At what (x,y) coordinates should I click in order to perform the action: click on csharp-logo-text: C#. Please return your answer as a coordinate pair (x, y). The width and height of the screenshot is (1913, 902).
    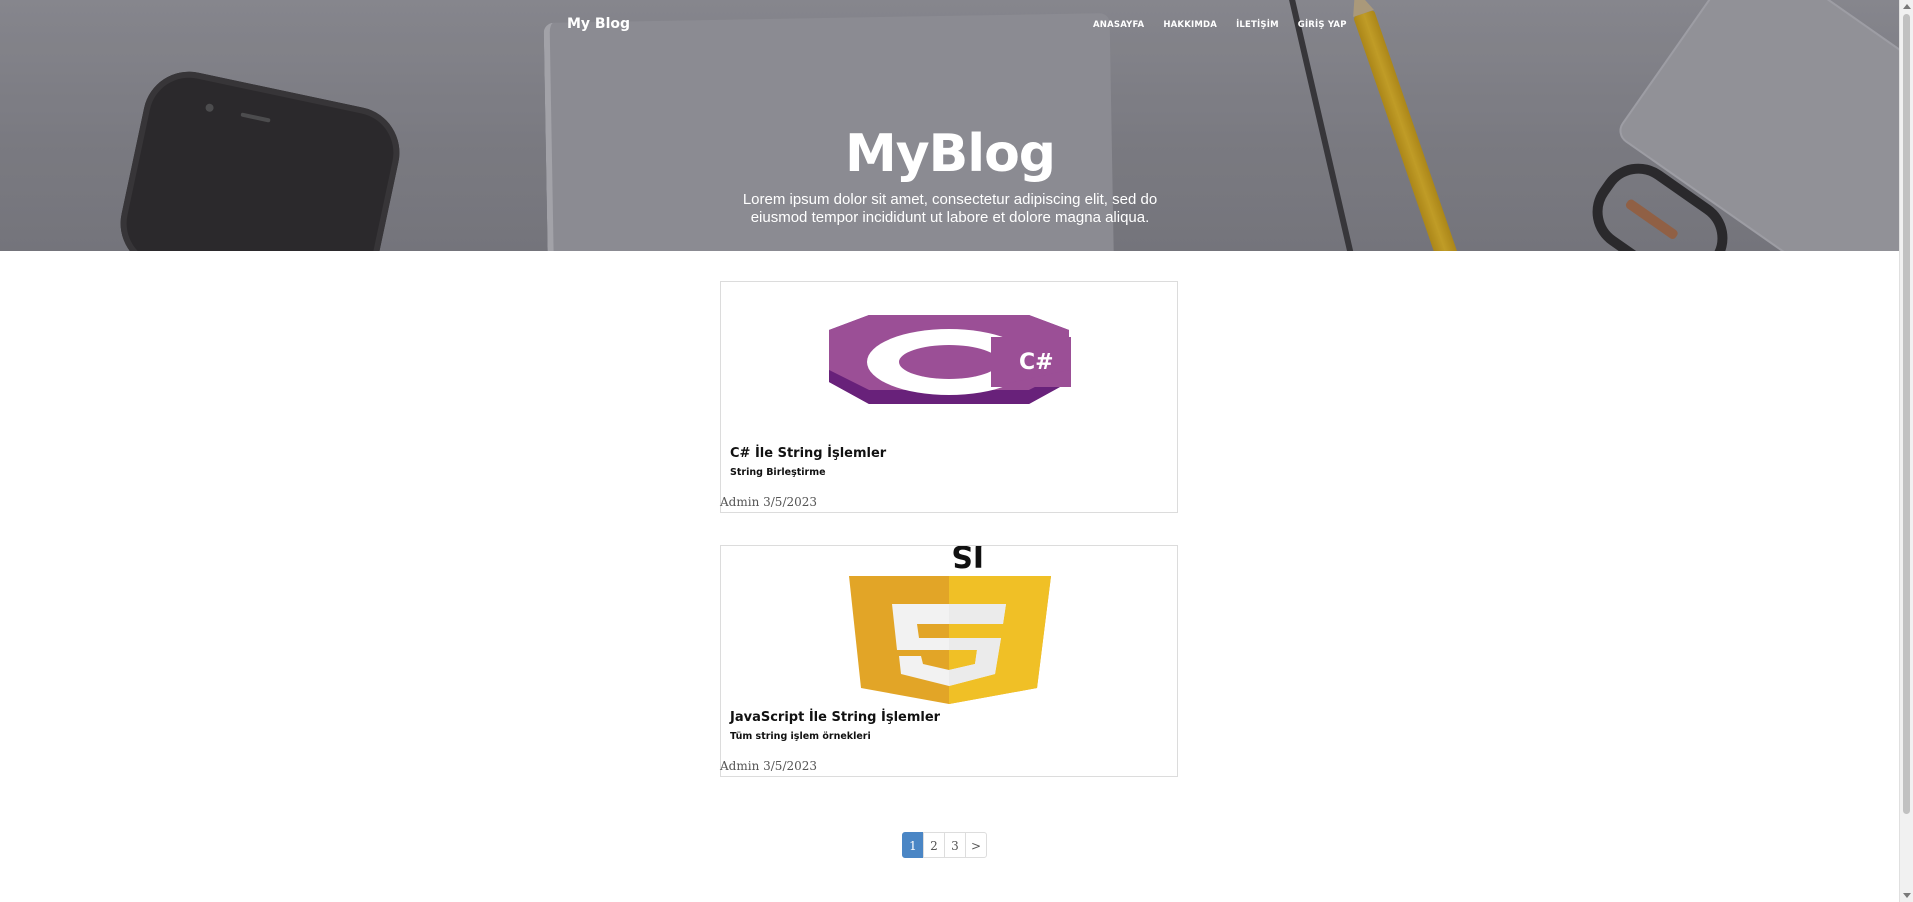
    Looking at the image, I should click on (1036, 362).